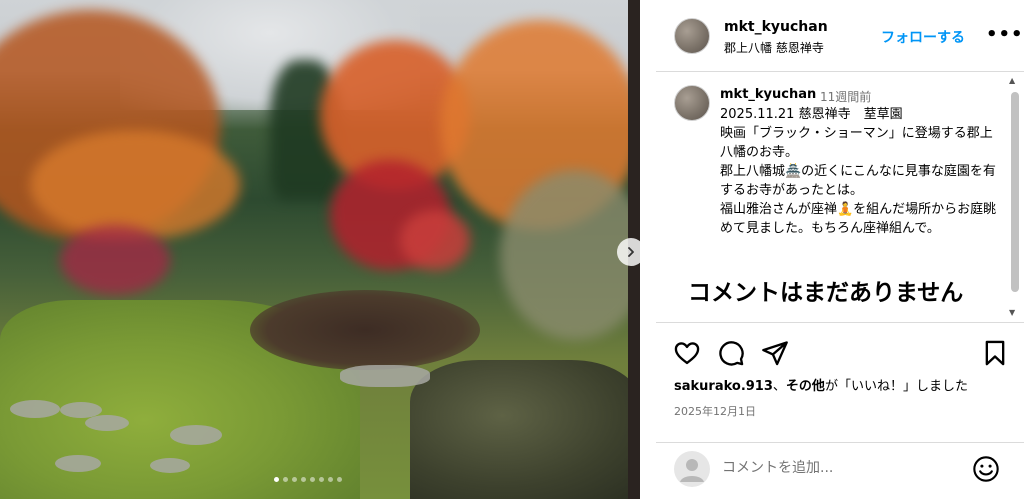  I want to click on carousel-next-button, so click(628, 252).